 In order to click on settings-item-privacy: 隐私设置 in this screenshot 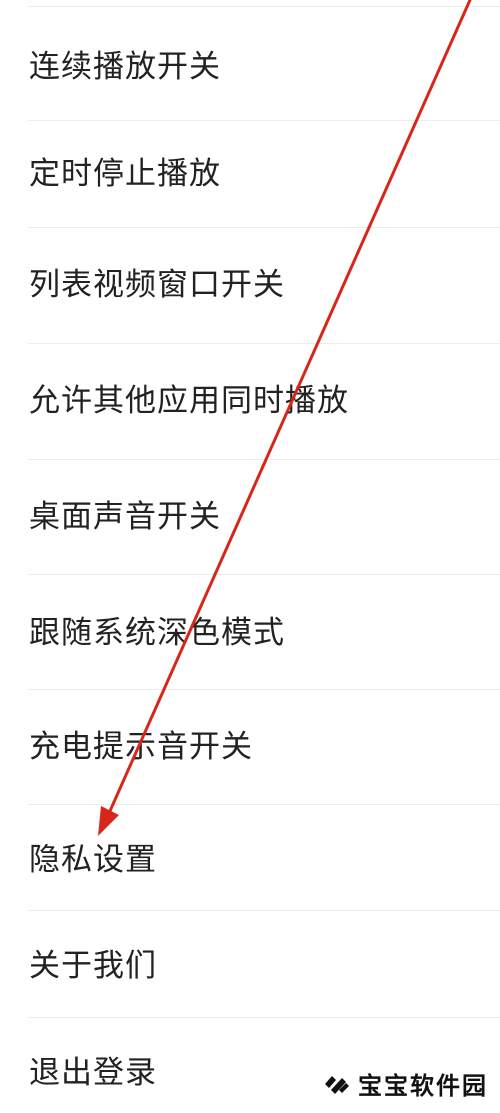, I will do `click(250, 857)`.